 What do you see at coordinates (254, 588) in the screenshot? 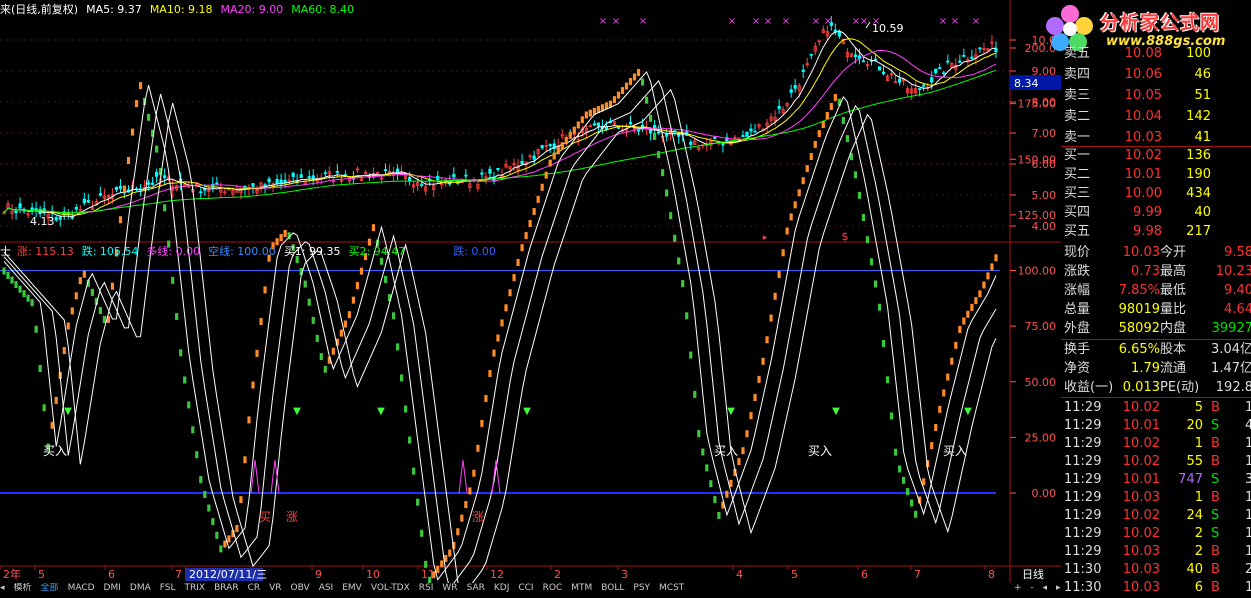
I see `indicator-tab: CR` at bounding box center [254, 588].